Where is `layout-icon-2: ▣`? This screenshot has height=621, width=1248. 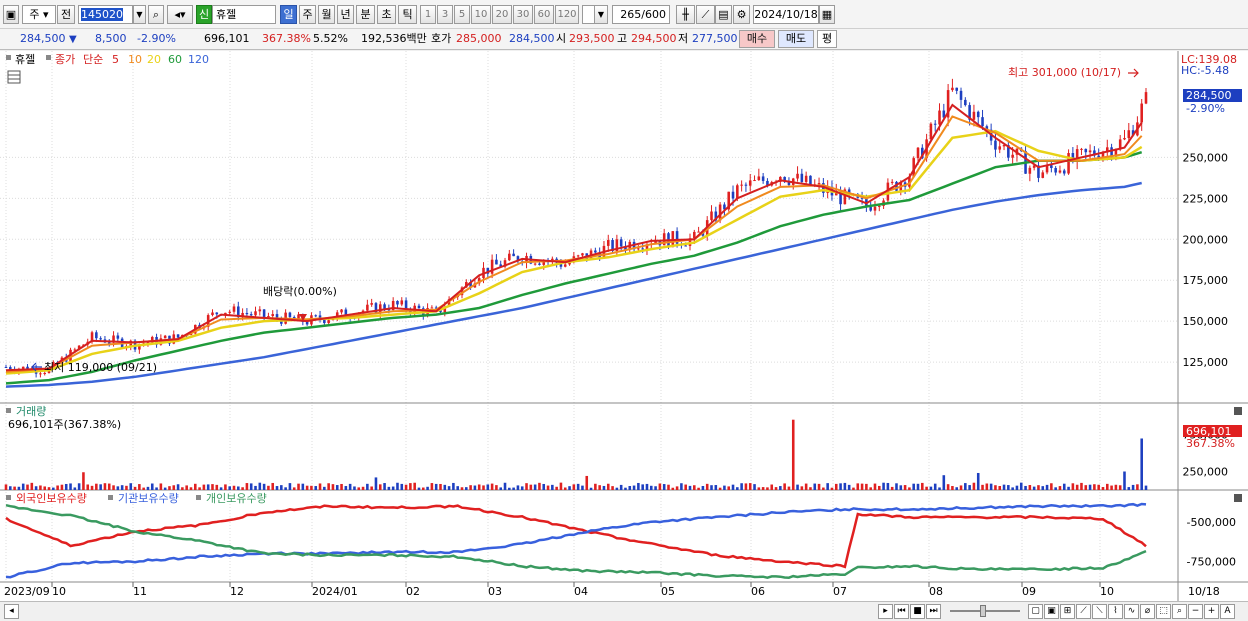
layout-icon-2: ▣ is located at coordinates (1051, 611).